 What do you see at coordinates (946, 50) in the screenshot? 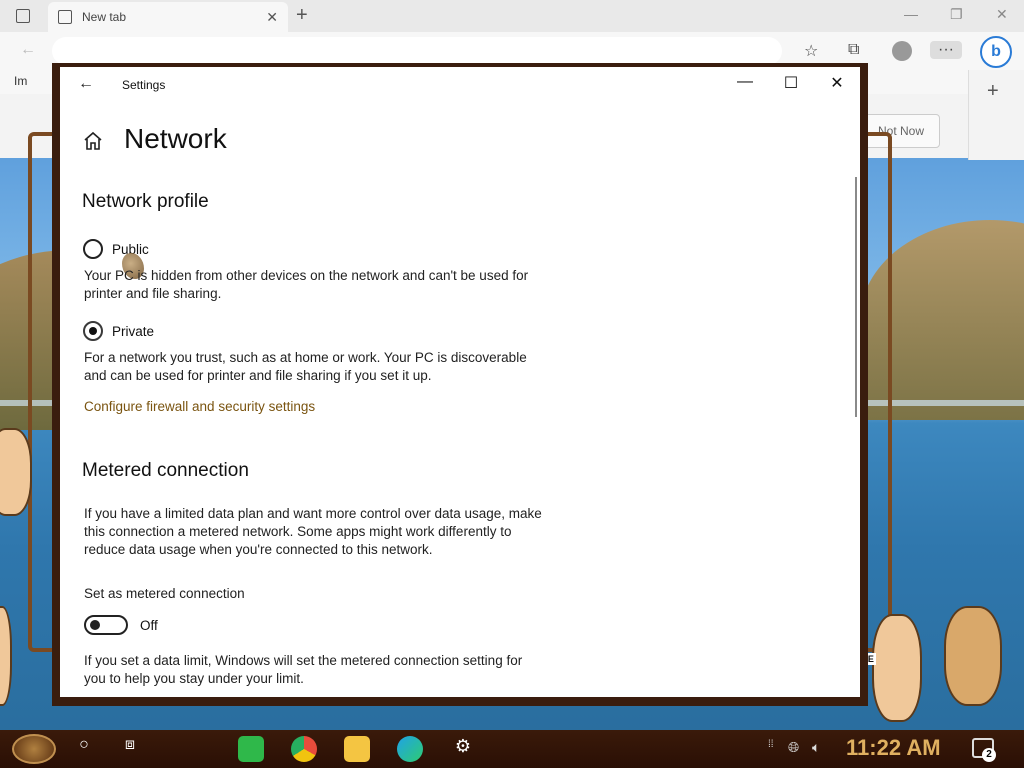
I see `more-menu-icon: ···` at bounding box center [946, 50].